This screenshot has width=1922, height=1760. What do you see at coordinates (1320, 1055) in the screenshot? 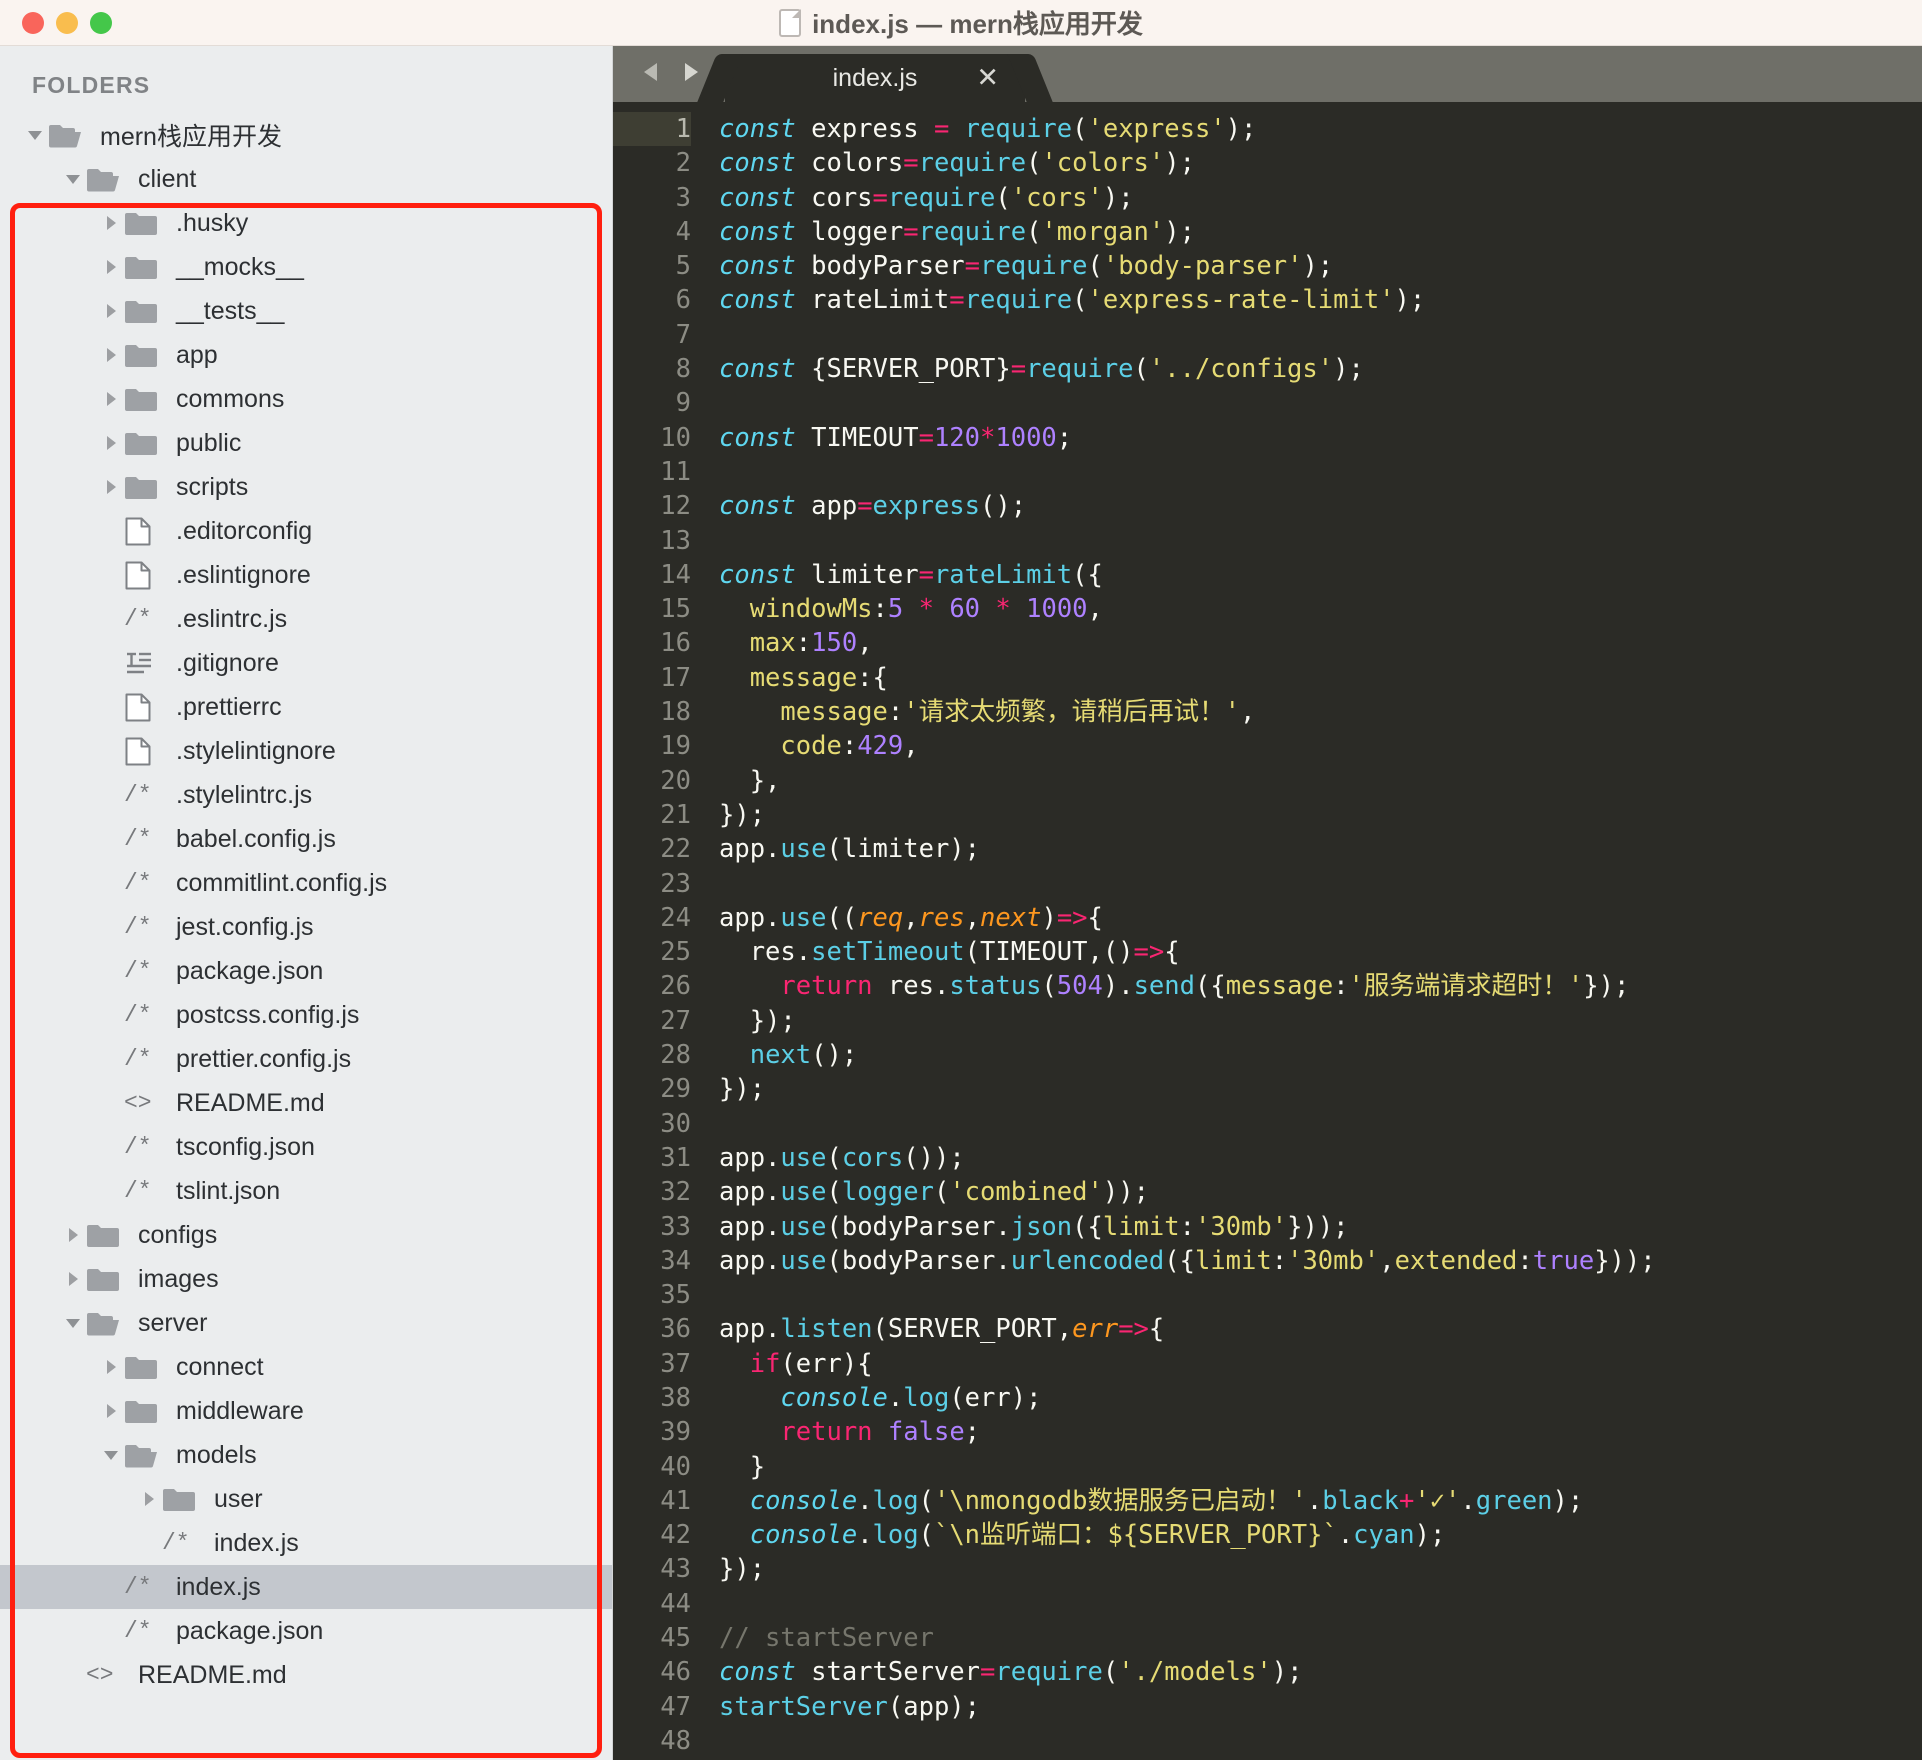
I see `code-line: next();` at bounding box center [1320, 1055].